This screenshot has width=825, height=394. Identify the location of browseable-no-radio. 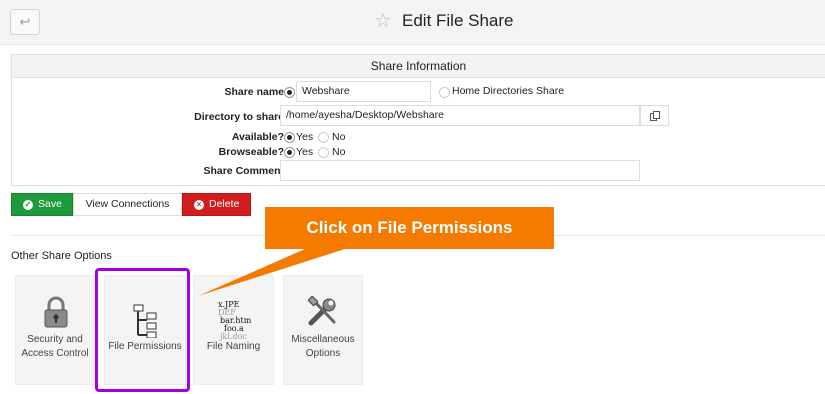
(323, 152).